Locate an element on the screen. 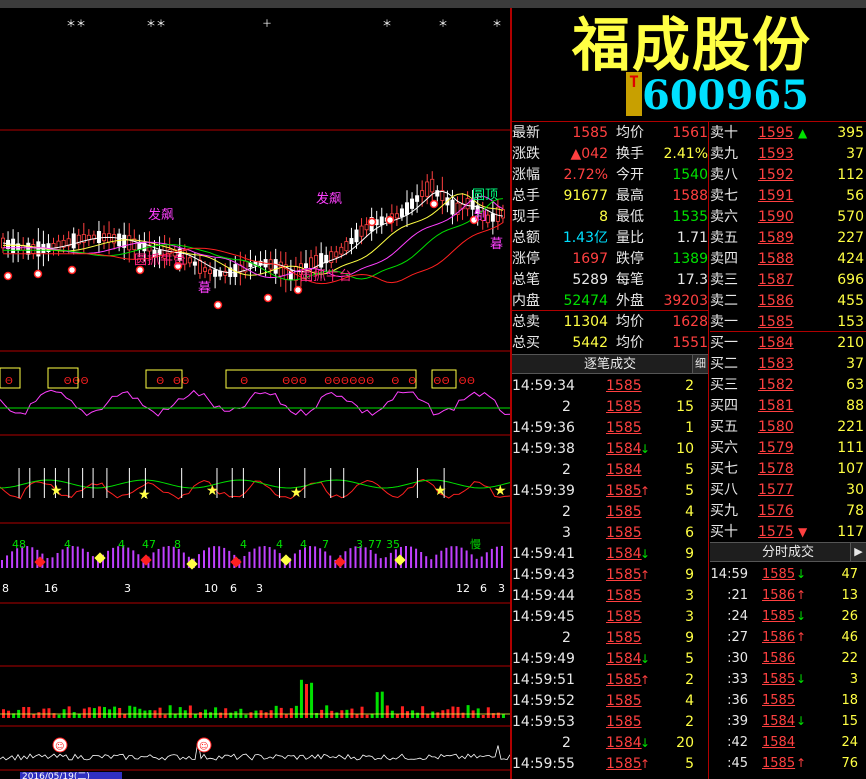 The image size is (866, 779). sell-order-row: 卖三 1587 696 is located at coordinates (788, 280).